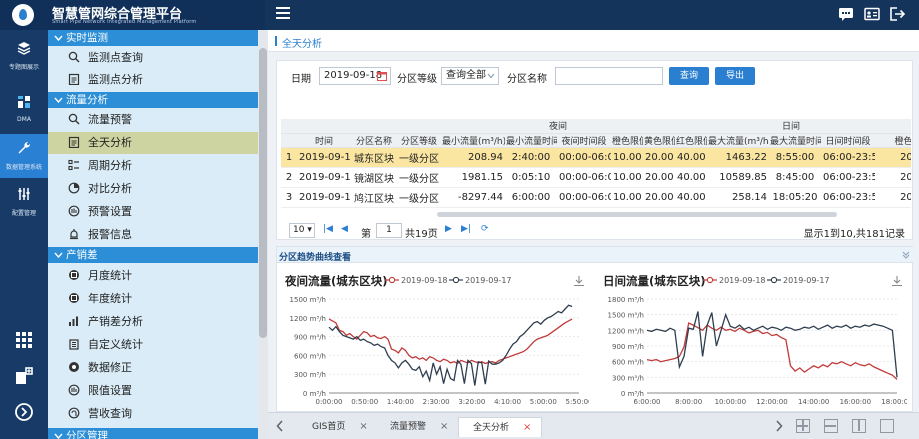 This screenshot has width=919, height=439. I want to click on query-button: 查询, so click(689, 76).